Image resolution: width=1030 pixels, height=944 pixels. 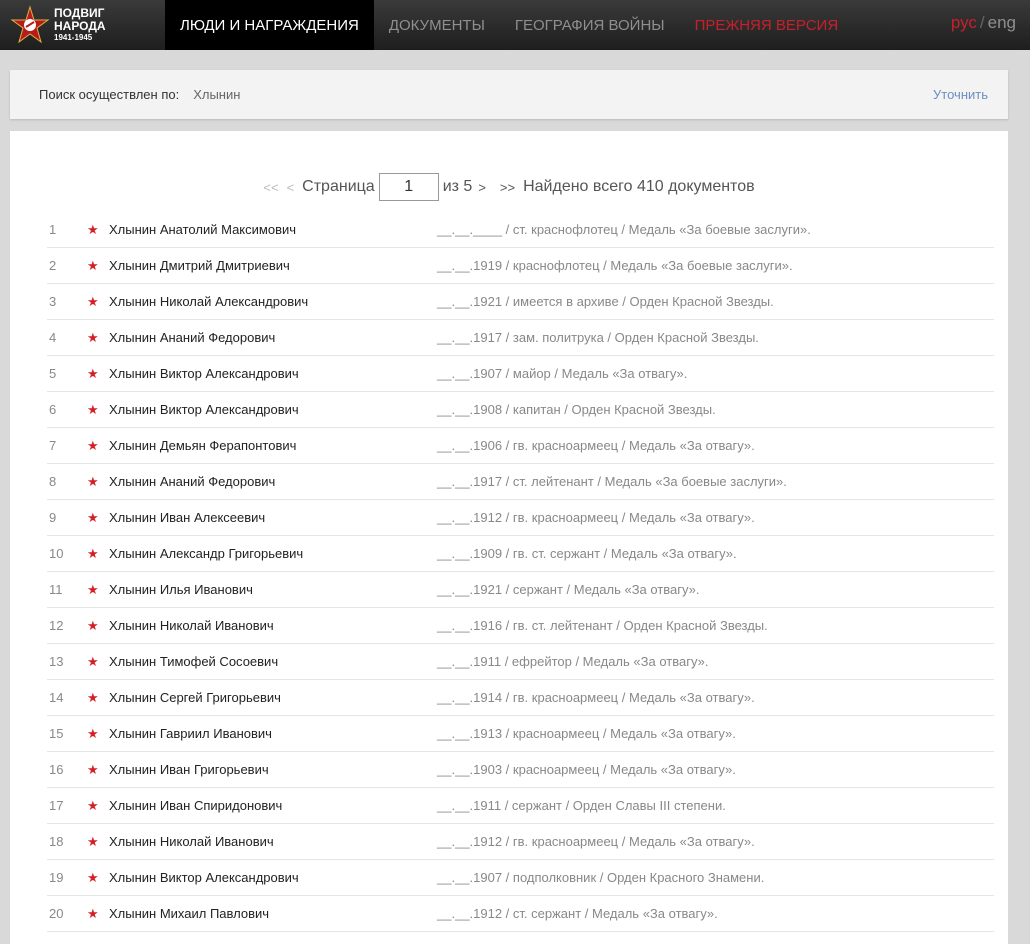 I want to click on row-number: 14, so click(x=56, y=697).